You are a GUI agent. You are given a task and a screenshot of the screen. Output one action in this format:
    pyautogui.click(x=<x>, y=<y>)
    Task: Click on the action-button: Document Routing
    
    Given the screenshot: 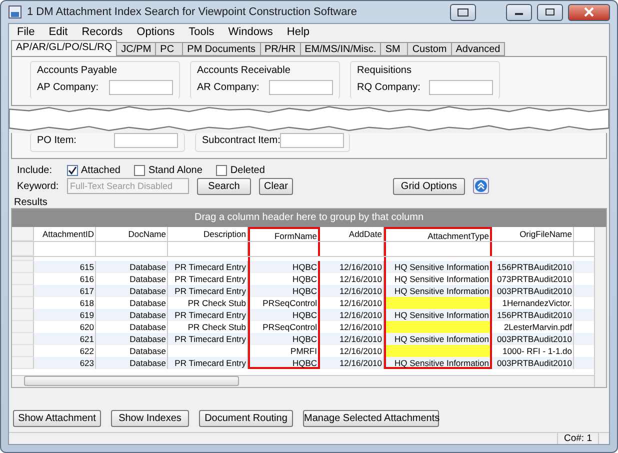 What is the action you would take?
    pyautogui.click(x=246, y=418)
    